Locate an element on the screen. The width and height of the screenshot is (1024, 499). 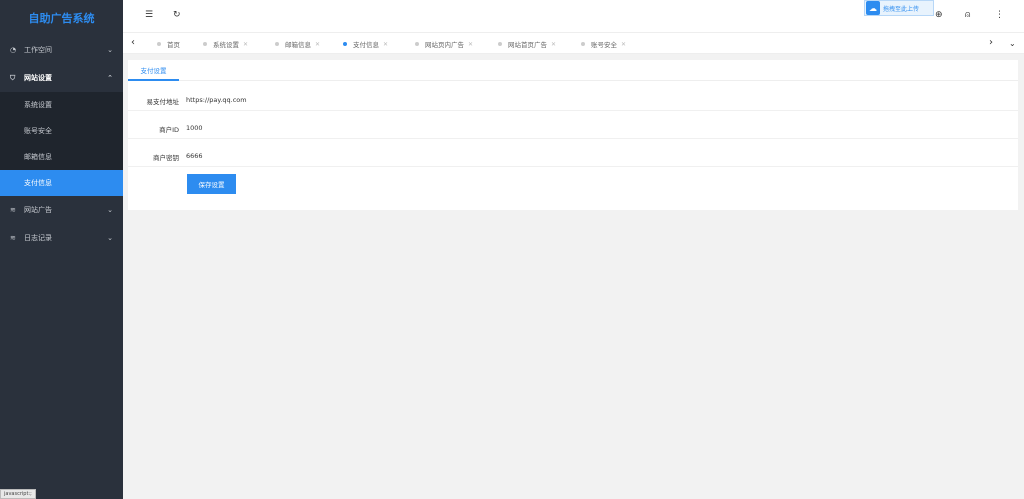
tab-site-inner-ads: 网站页内广告 ✕ is located at coordinates (444, 44).